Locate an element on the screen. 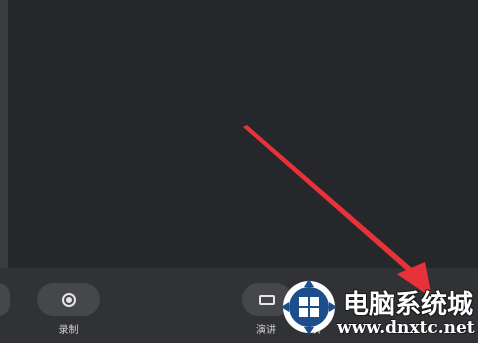 The width and height of the screenshot is (478, 343). watermark-url: www.dnxtc.net is located at coordinates (406, 328).